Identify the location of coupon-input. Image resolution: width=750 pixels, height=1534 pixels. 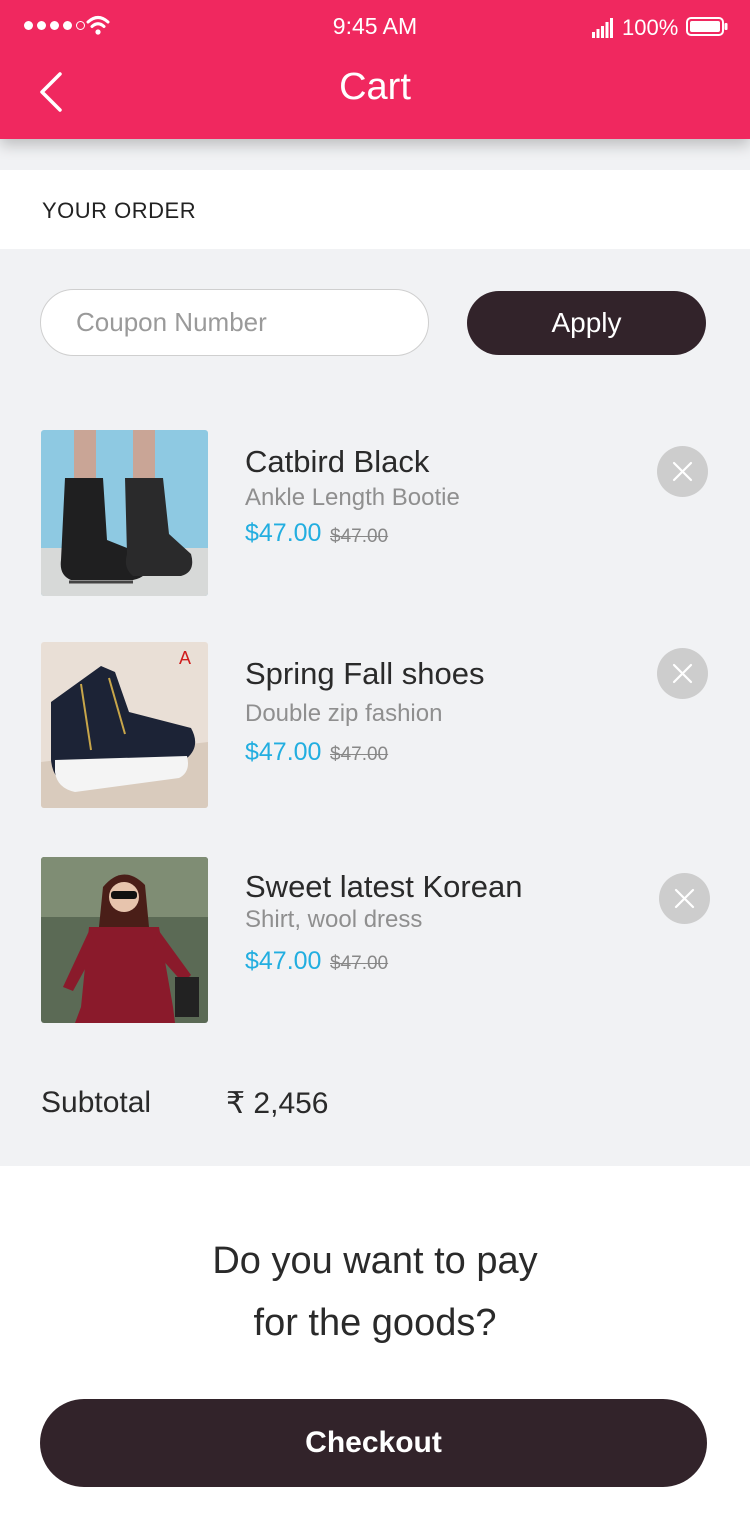
(234, 322).